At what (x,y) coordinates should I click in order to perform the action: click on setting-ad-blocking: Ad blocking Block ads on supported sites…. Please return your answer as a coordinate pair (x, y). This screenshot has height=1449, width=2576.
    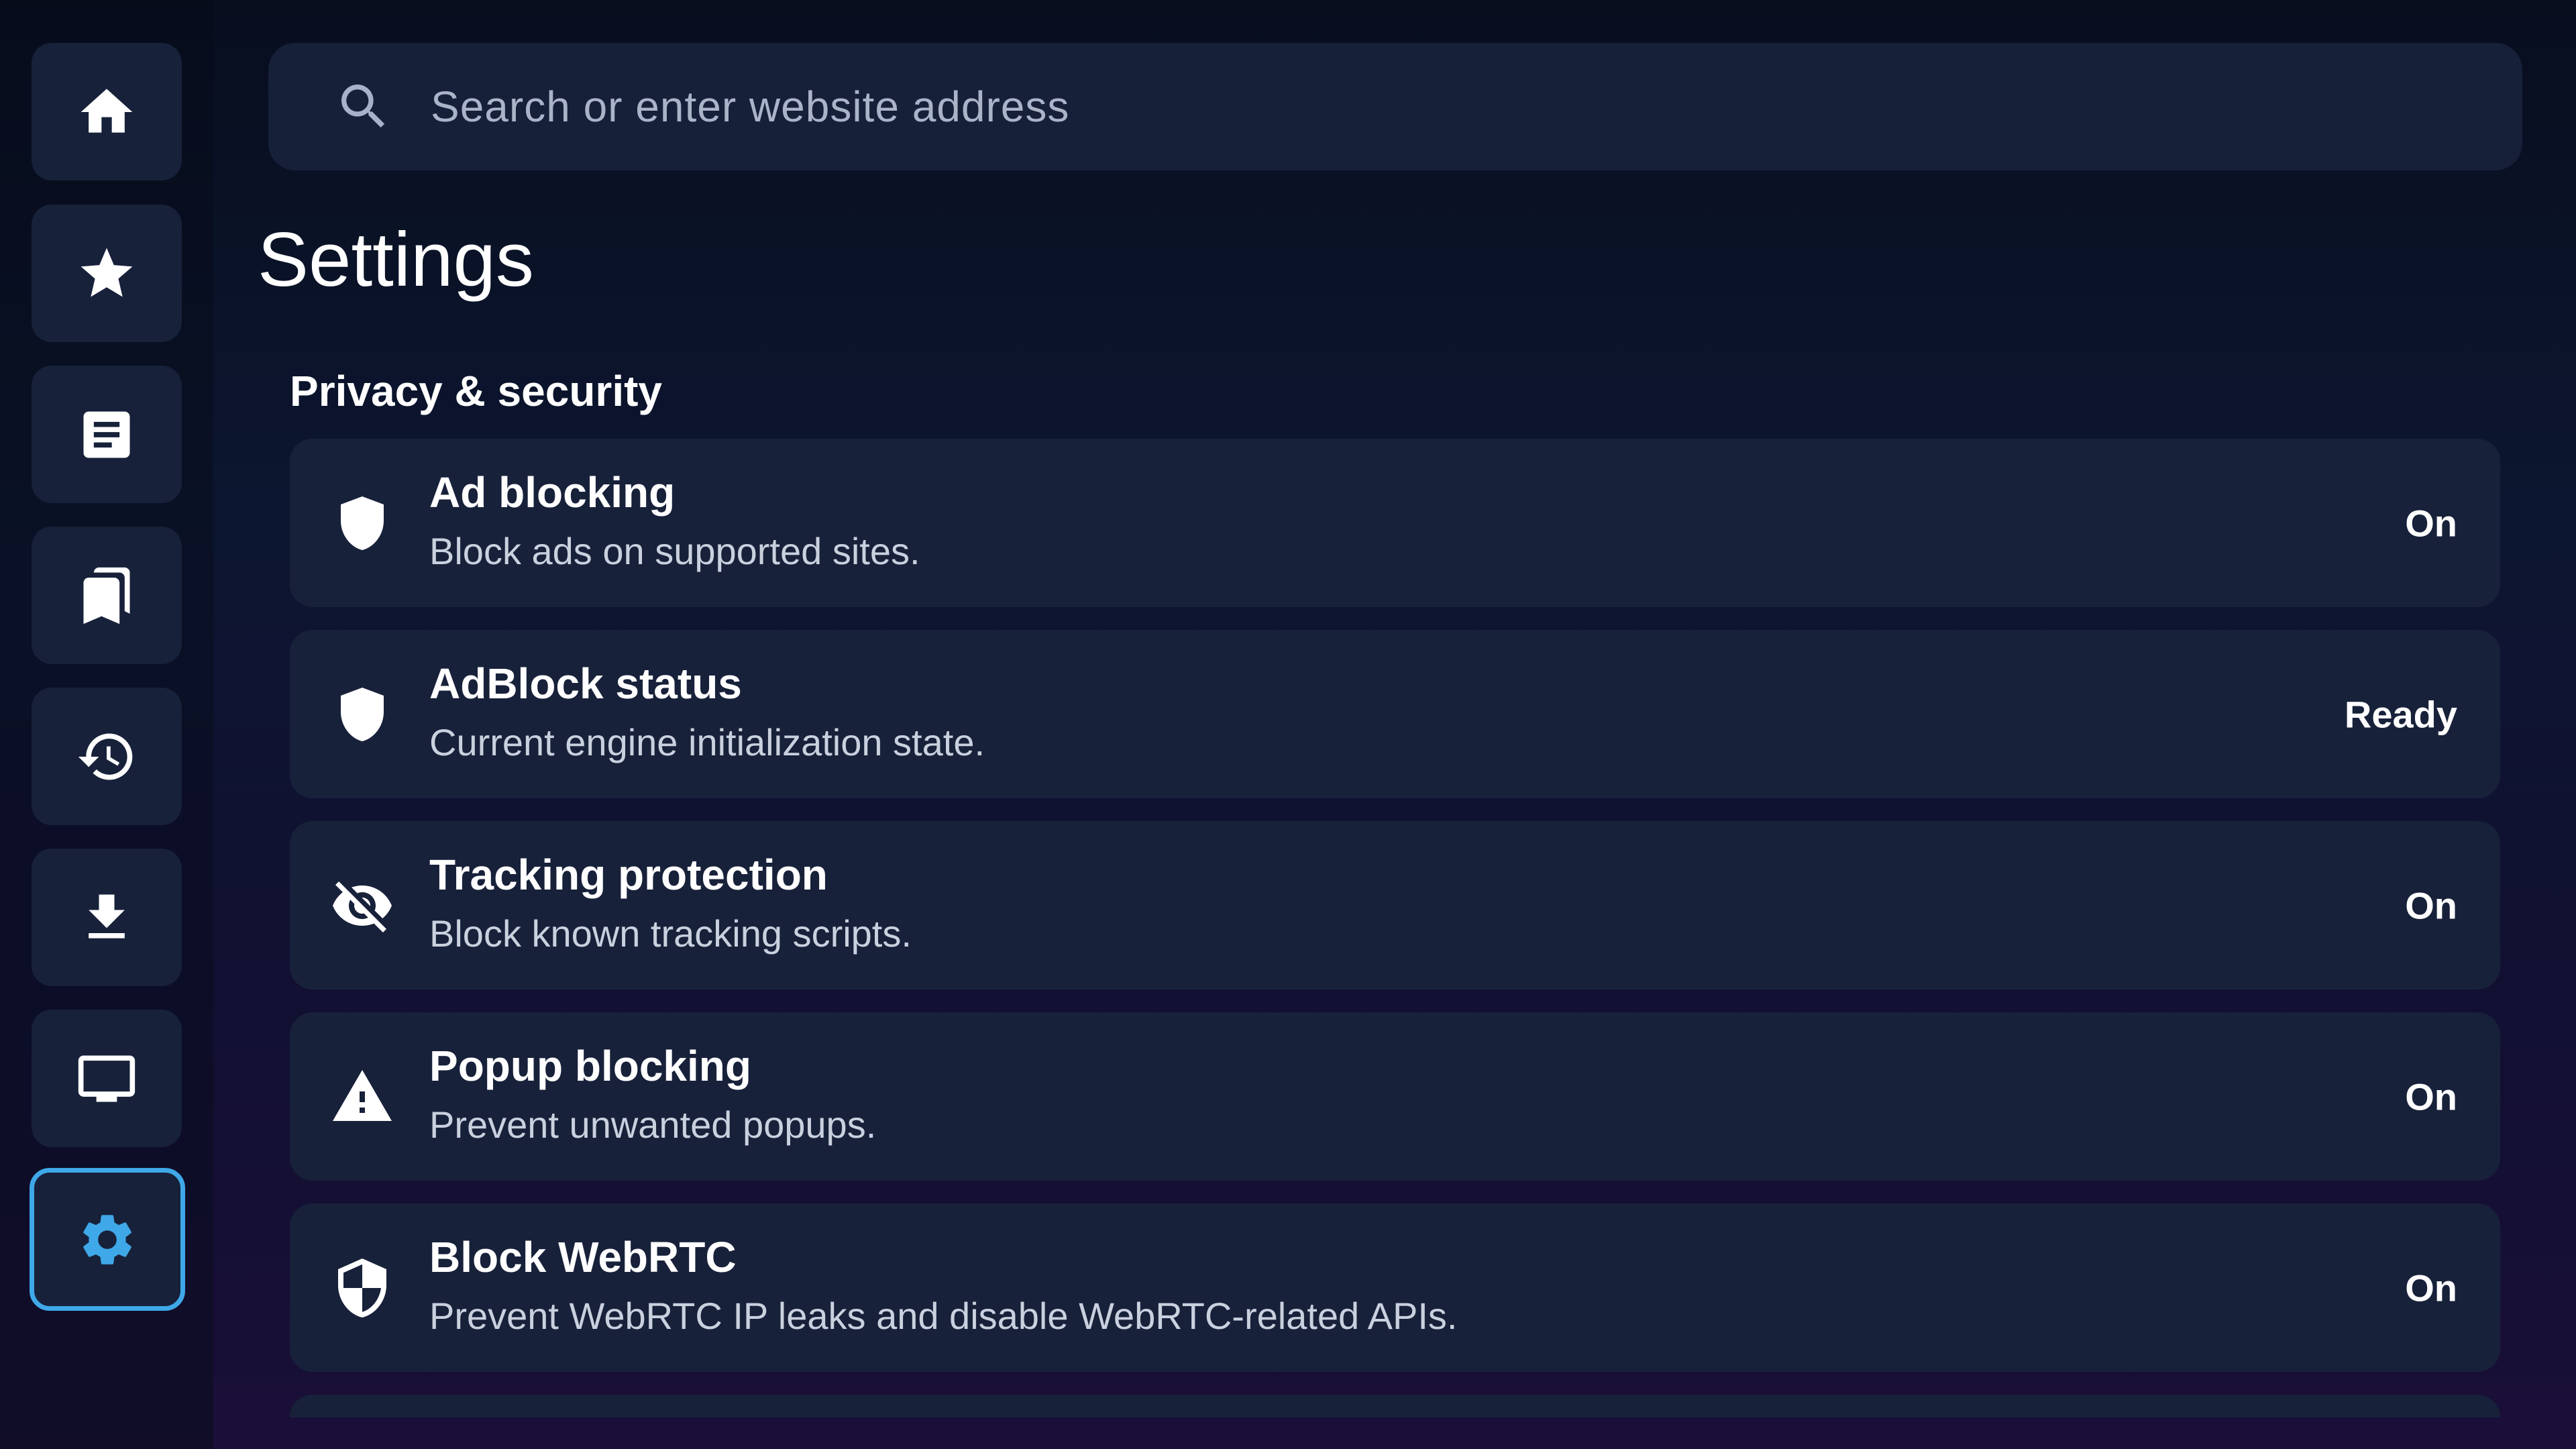
    Looking at the image, I should click on (1395, 523).